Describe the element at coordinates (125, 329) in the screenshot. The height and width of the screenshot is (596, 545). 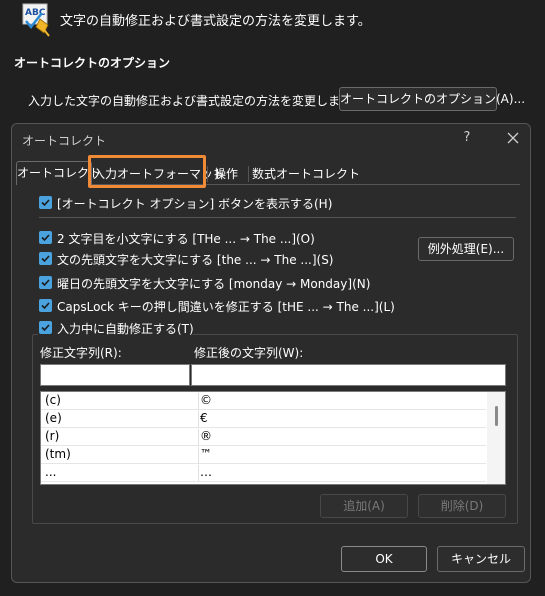
I see `checkbox-label: 入力中に自動修正する(T)` at that location.